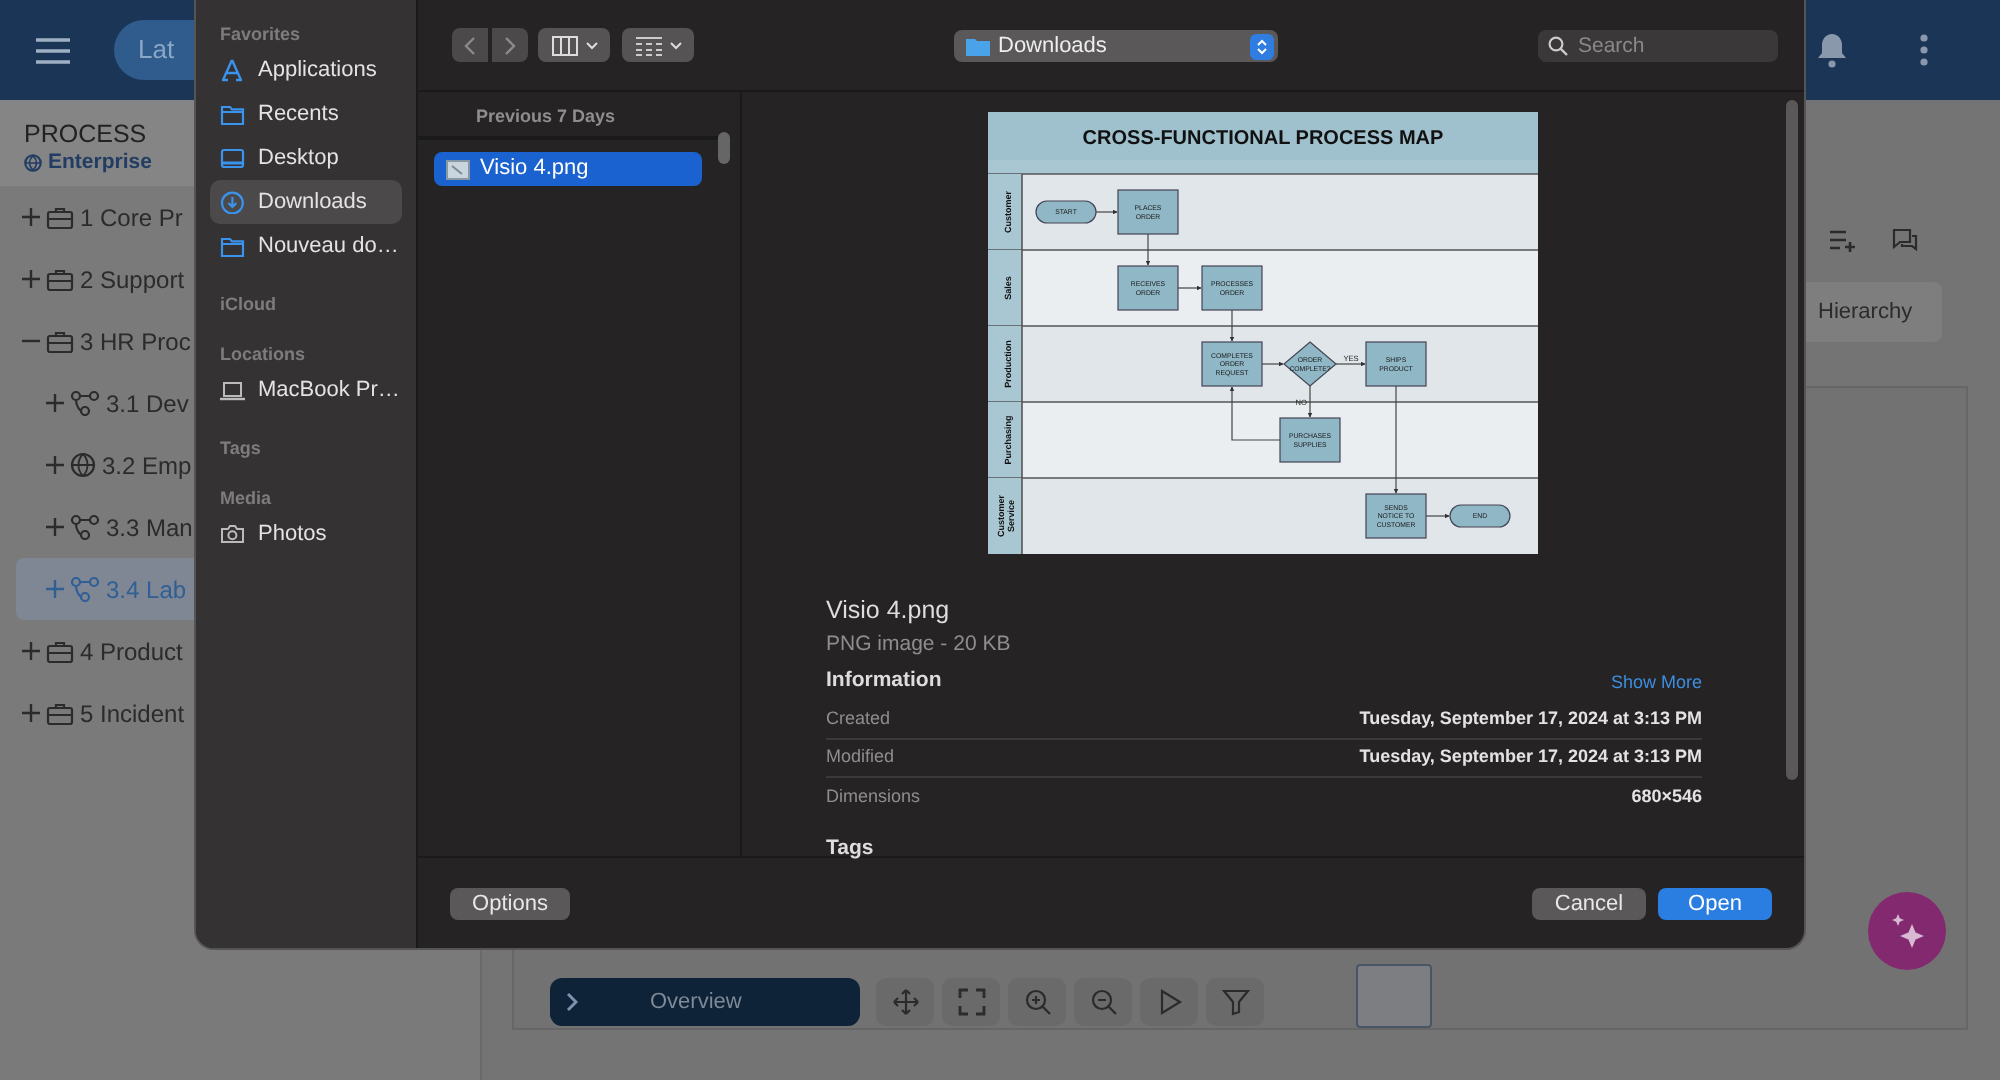 This screenshot has height=1080, width=2000. What do you see at coordinates (100, 163) in the screenshot?
I see `sidebar-subtitle: Enterprise` at bounding box center [100, 163].